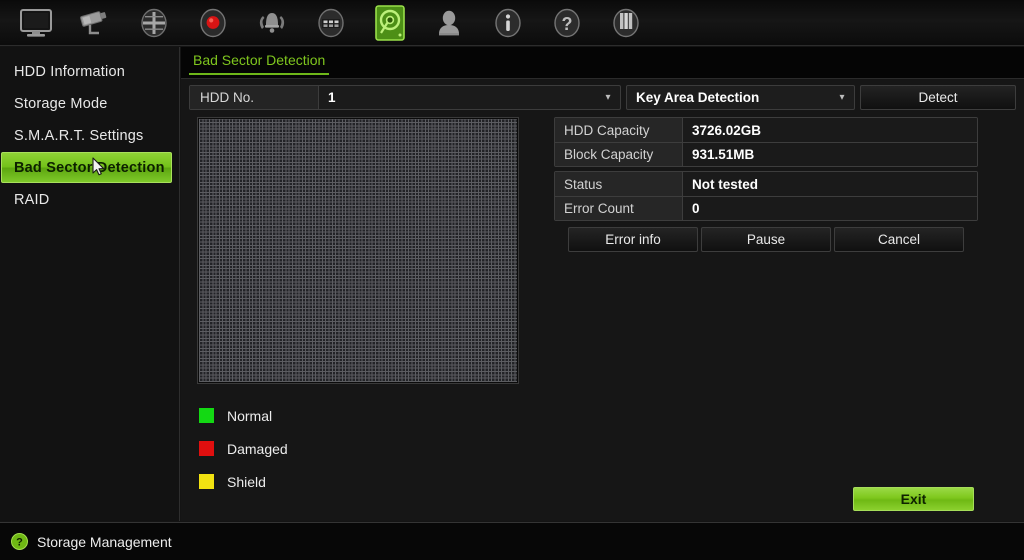  What do you see at coordinates (619, 208) in the screenshot?
I see `error-count-label: Error Count` at bounding box center [619, 208].